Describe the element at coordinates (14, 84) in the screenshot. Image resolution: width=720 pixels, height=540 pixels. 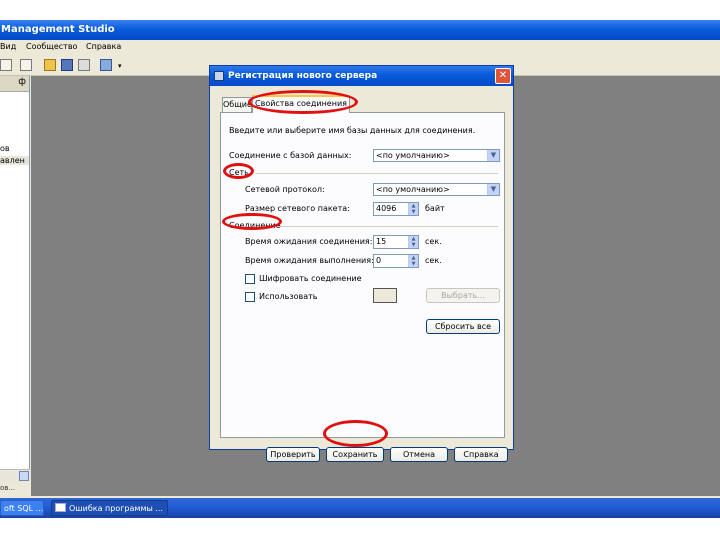
I see `panel-header: ф` at that location.